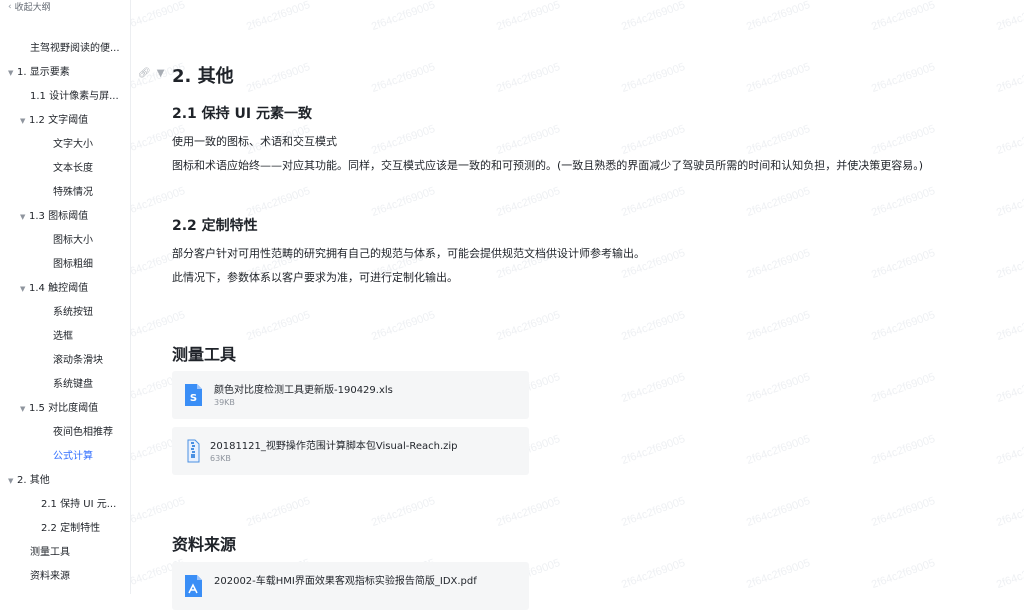 This screenshot has height=610, width=1024. Describe the element at coordinates (65, 481) in the screenshot. I see `outline-item-others: ▼ 2. 其他` at that location.